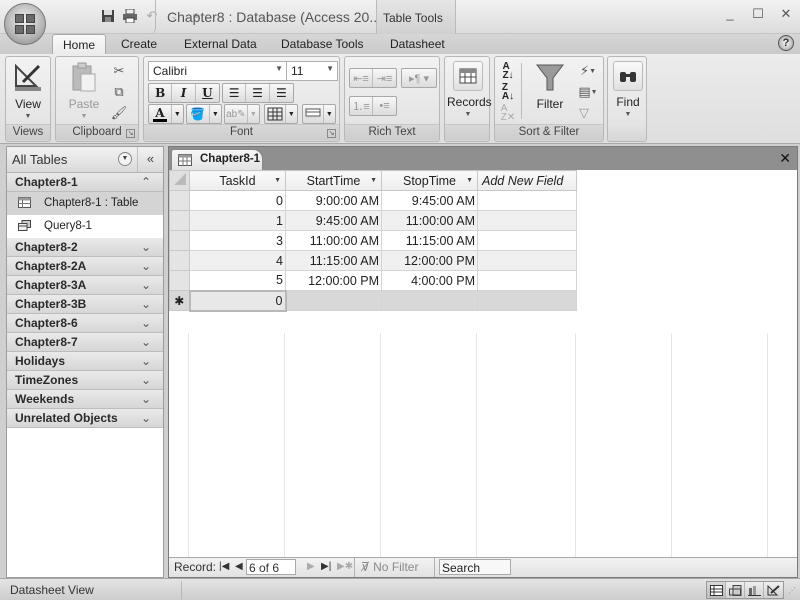  What do you see at coordinates (253, 114) in the screenshot?
I see `alternate-fill-dropdown-icon: ▼` at bounding box center [253, 114].